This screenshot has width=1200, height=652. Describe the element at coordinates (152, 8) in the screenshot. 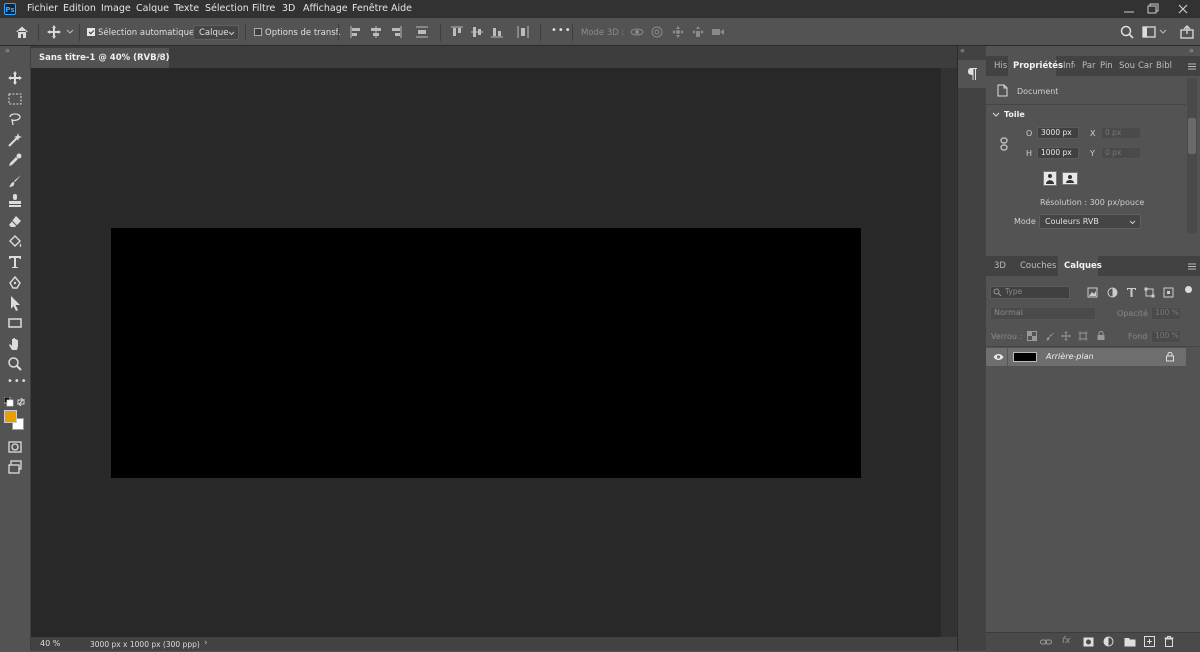

I see `menu-calque: Calque` at that location.